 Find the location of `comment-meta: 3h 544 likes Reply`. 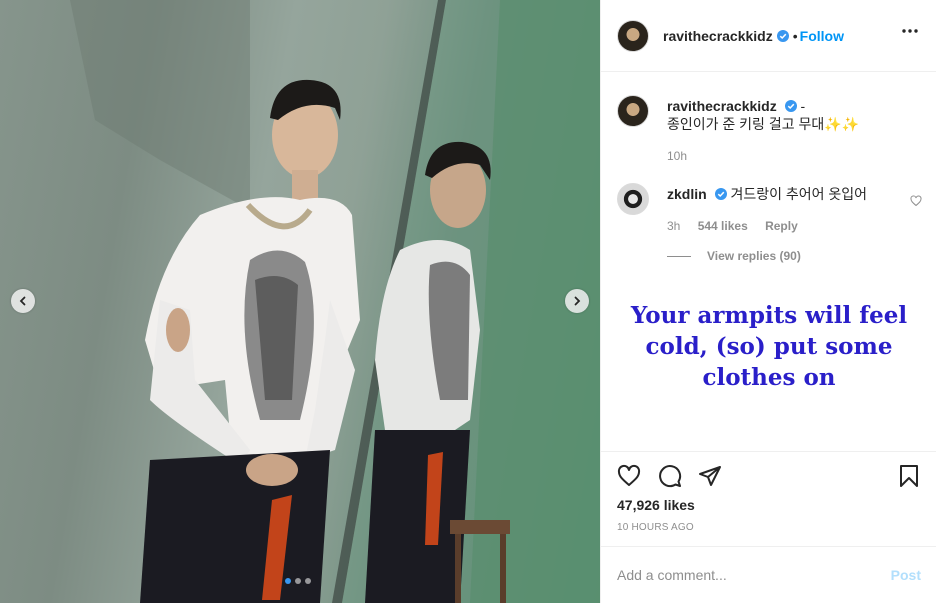

comment-meta: 3h 544 likes Reply is located at coordinates (767, 226).